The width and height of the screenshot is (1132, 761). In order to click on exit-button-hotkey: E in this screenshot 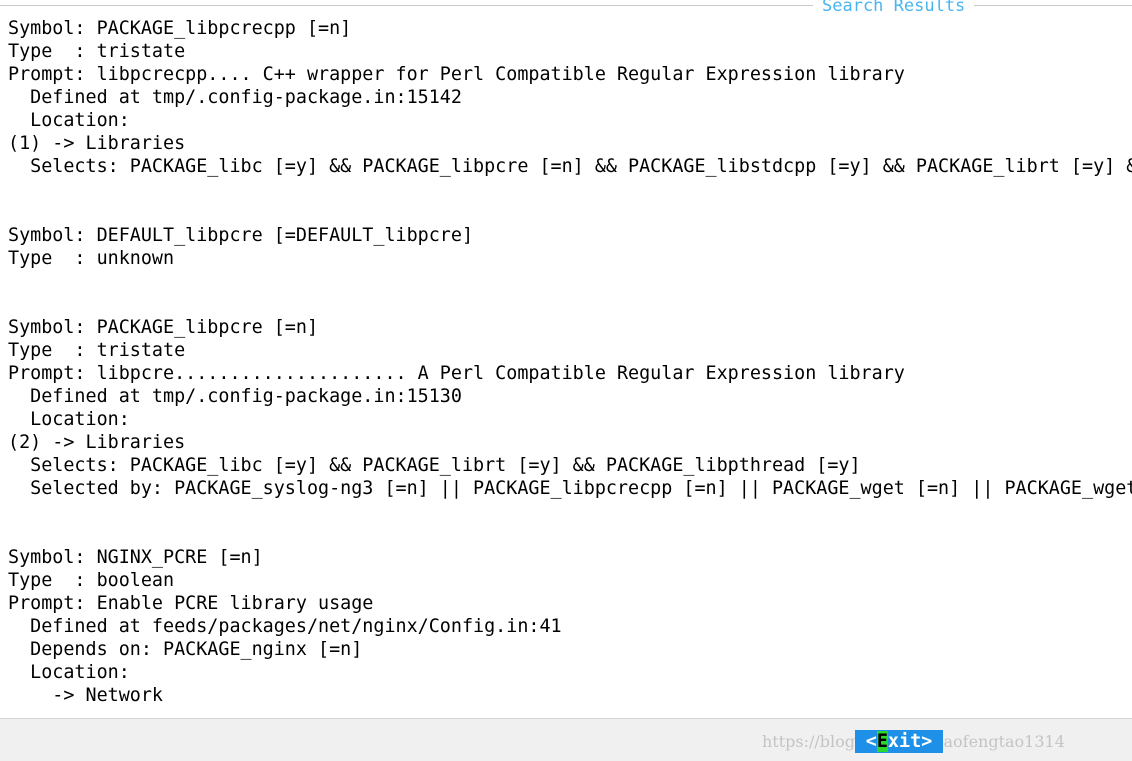, I will do `click(882, 741)`.